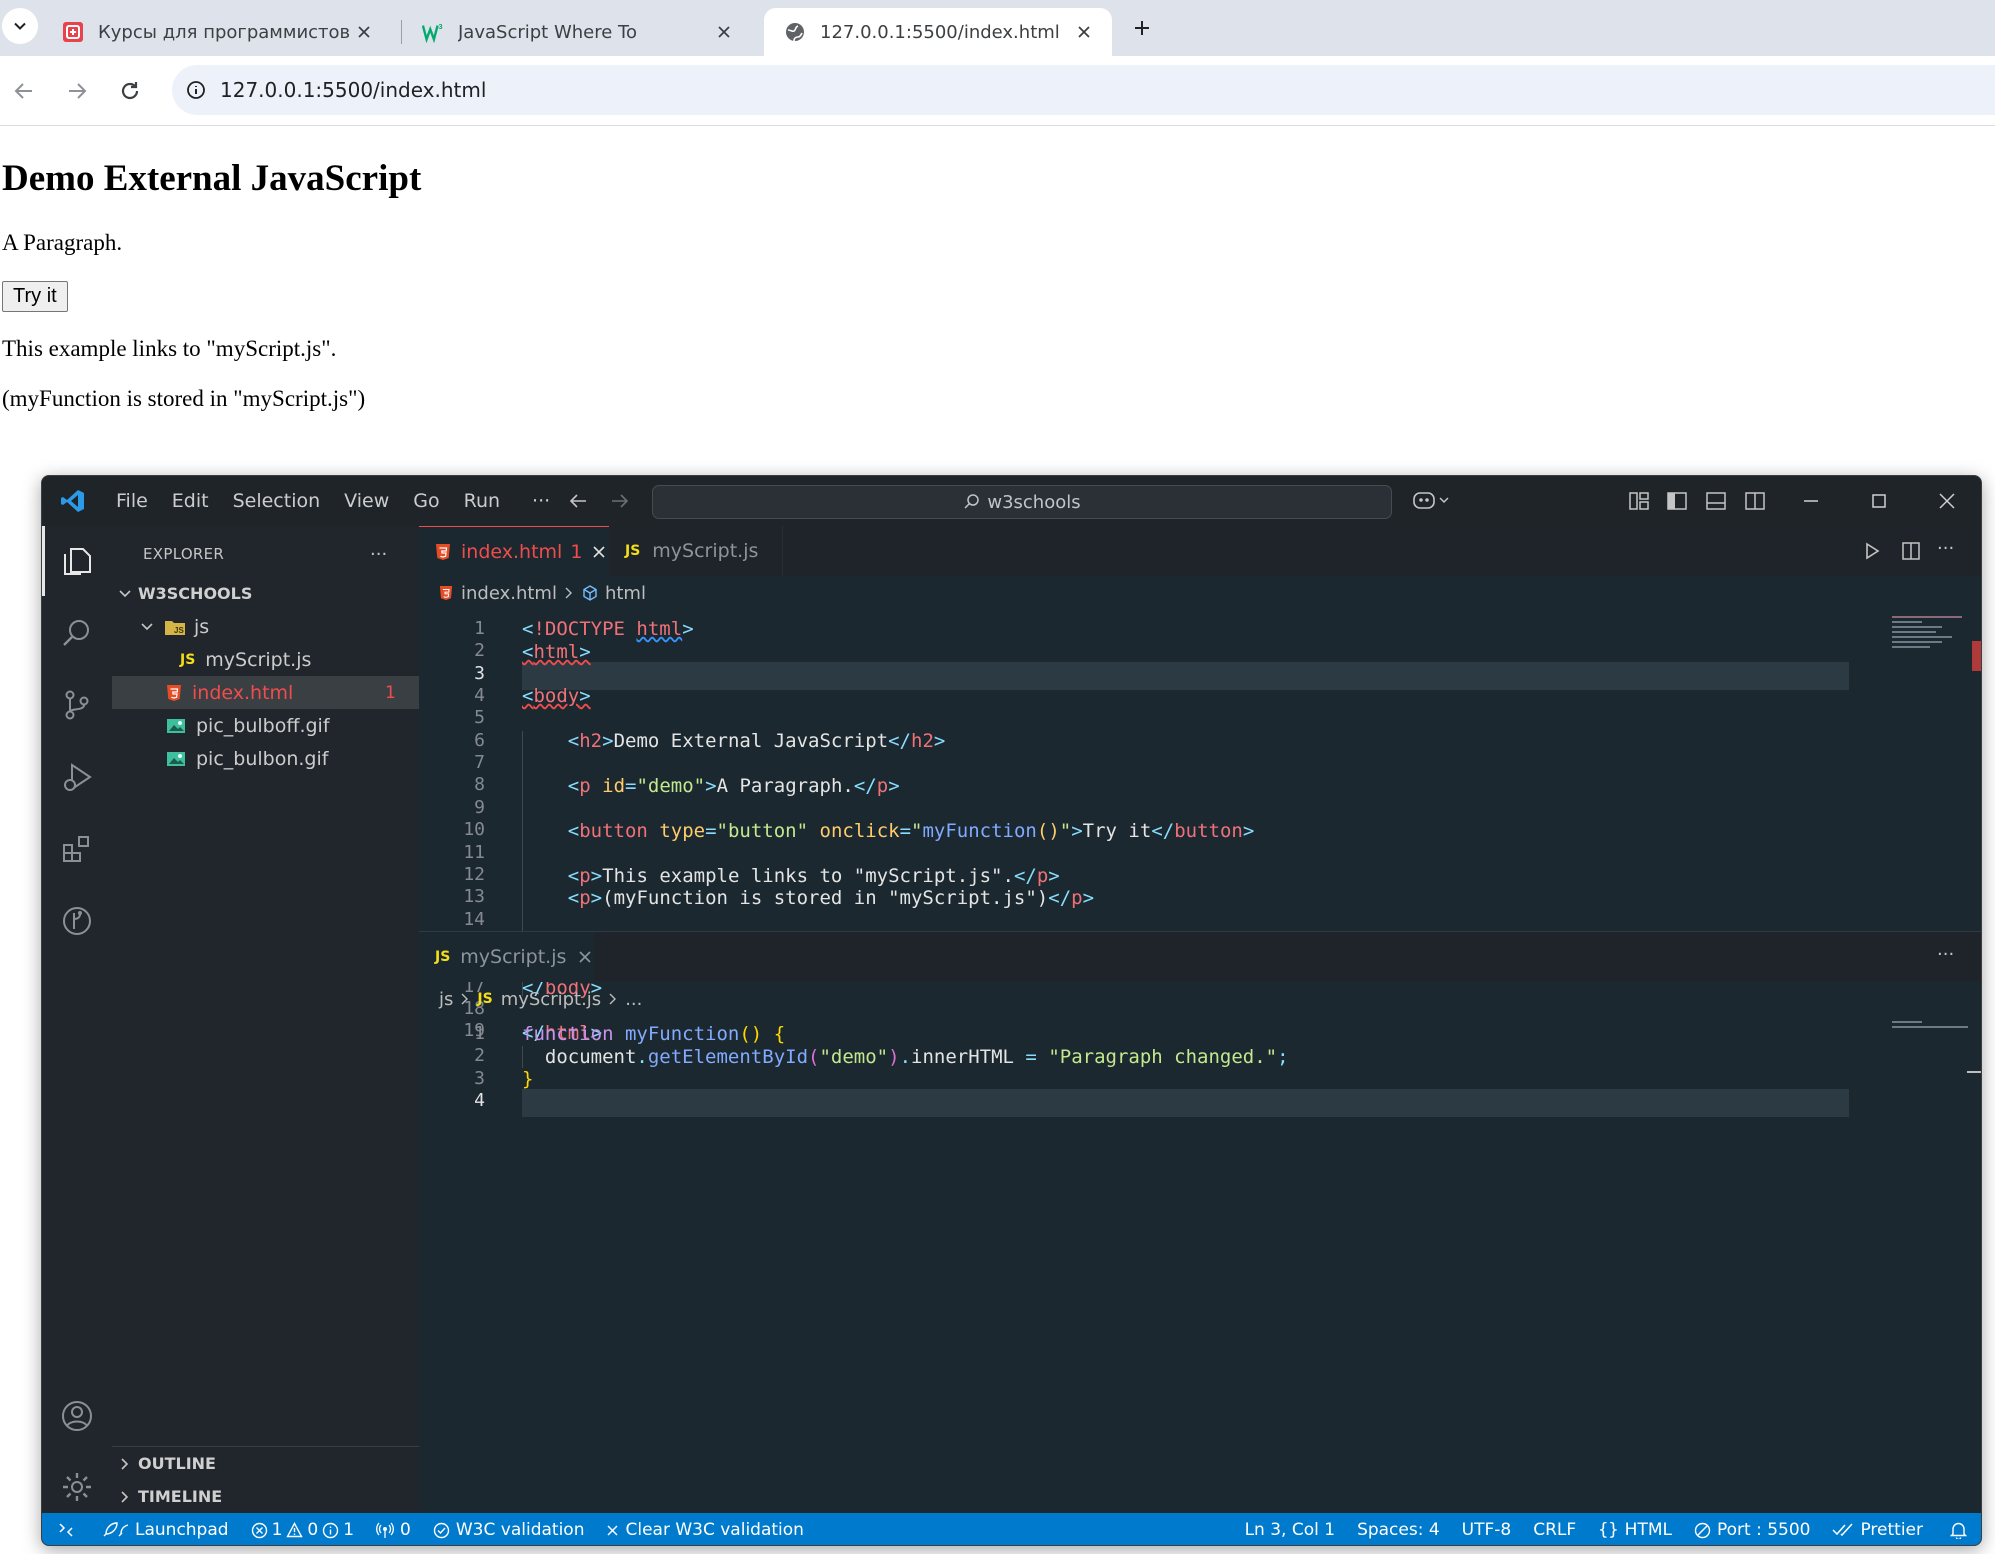 The width and height of the screenshot is (1995, 1554). I want to click on breadcrumb: index.html html, so click(532, 593).